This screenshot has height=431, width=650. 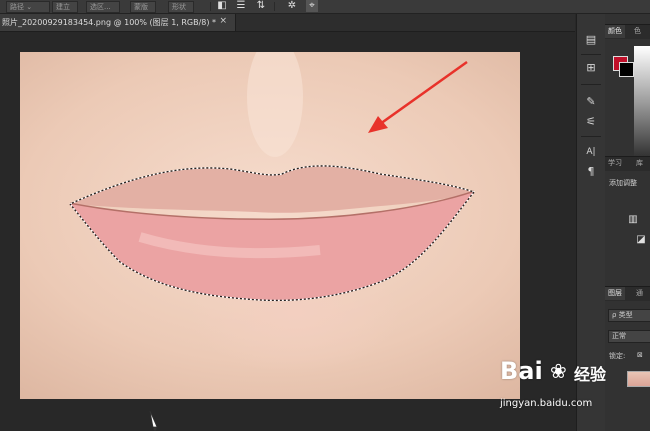 I want to click on path-operations-icon: ◧, so click(x=222, y=6).